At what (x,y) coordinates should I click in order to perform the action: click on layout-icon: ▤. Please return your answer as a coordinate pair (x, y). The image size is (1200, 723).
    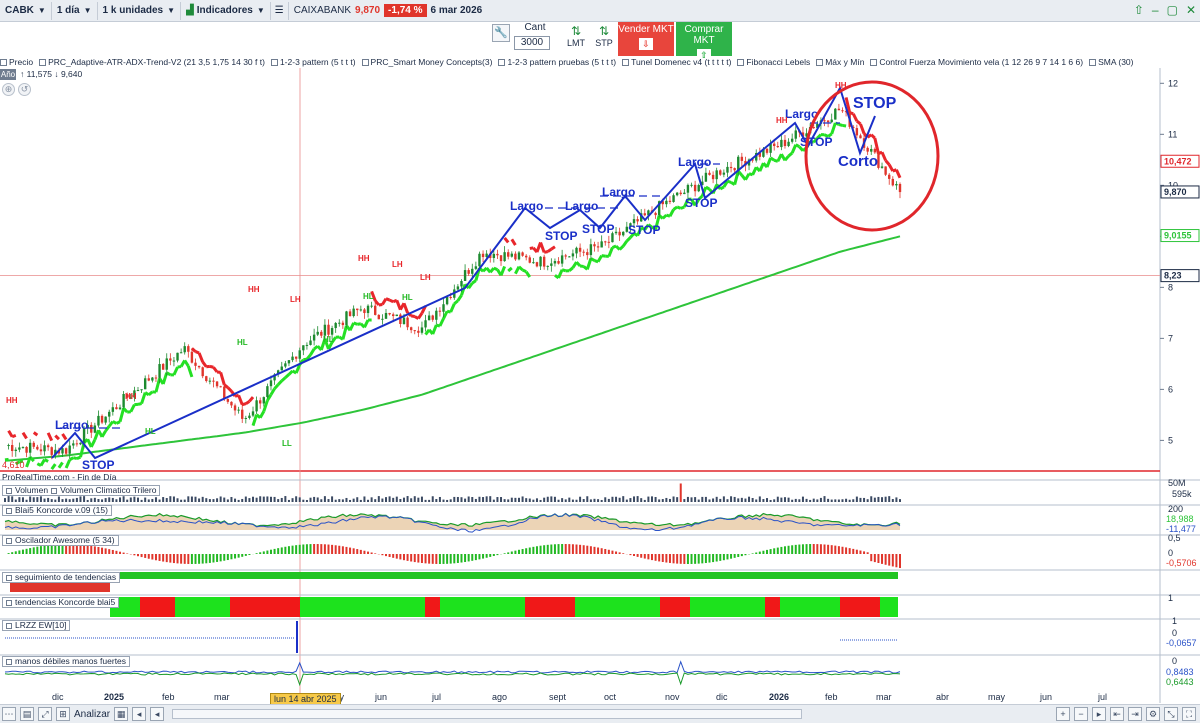
    Looking at the image, I should click on (27, 714).